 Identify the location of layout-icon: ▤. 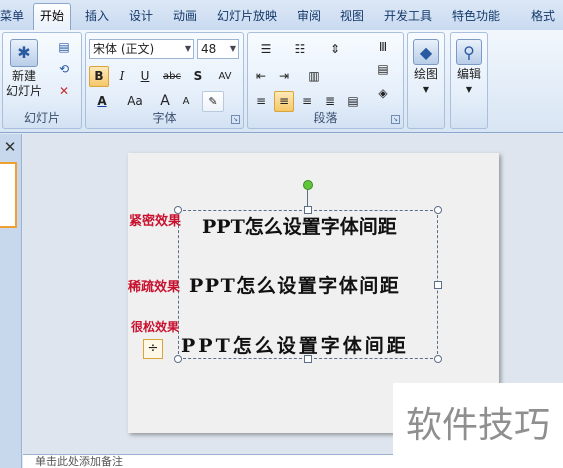
(64, 47).